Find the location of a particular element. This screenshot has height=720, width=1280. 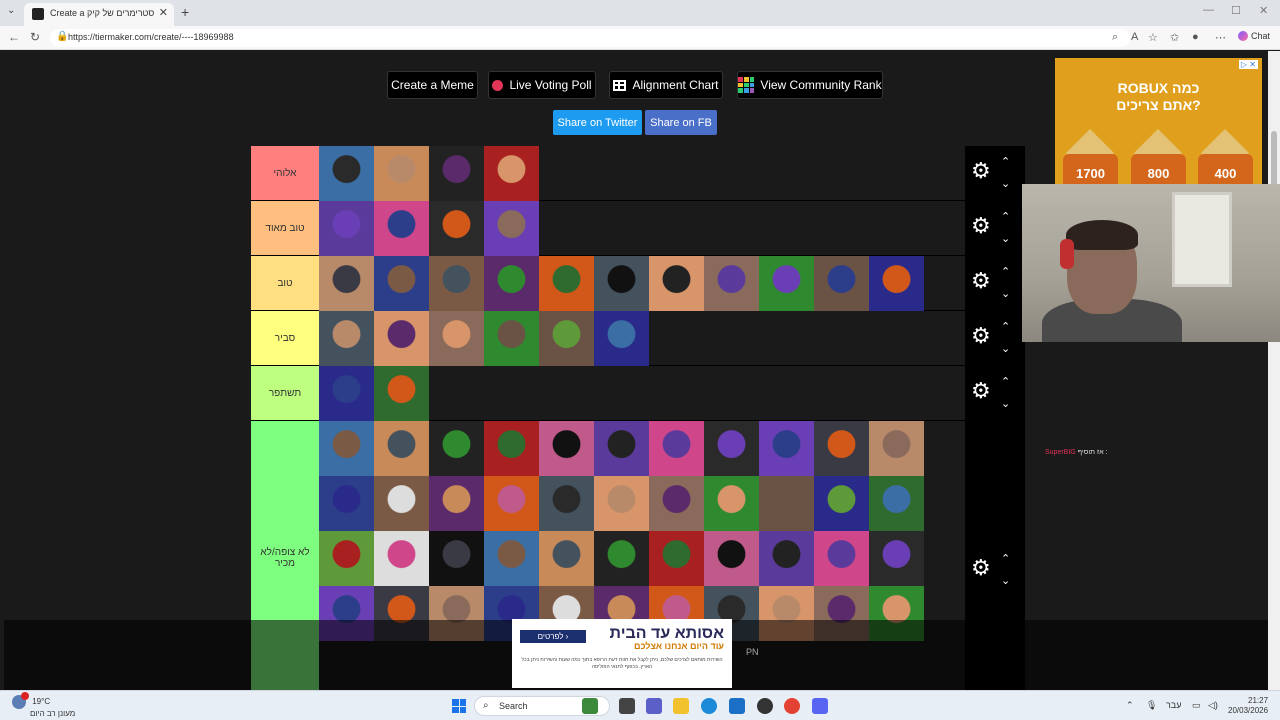

language-indicator: עבר is located at coordinates (1173, 705).